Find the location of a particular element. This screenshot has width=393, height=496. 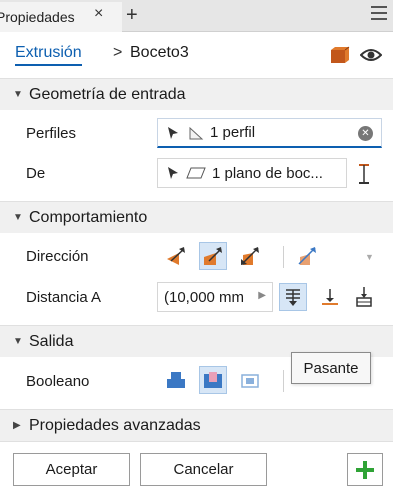

tooltip-text: Pasante is located at coordinates (331, 368).